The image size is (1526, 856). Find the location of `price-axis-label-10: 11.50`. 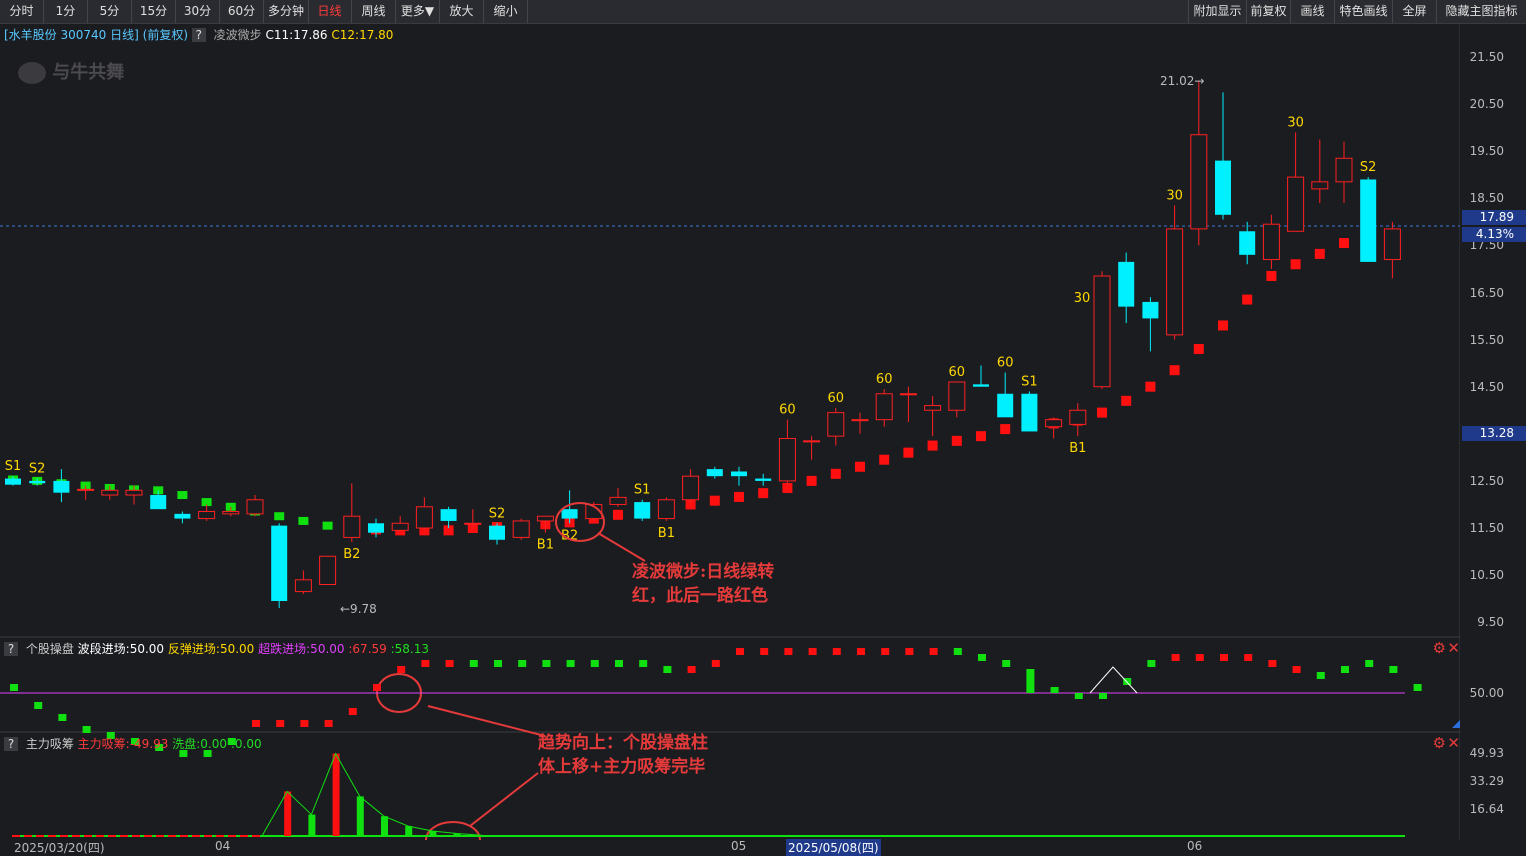

price-axis-label-10: 11.50 is located at coordinates (1486, 528).